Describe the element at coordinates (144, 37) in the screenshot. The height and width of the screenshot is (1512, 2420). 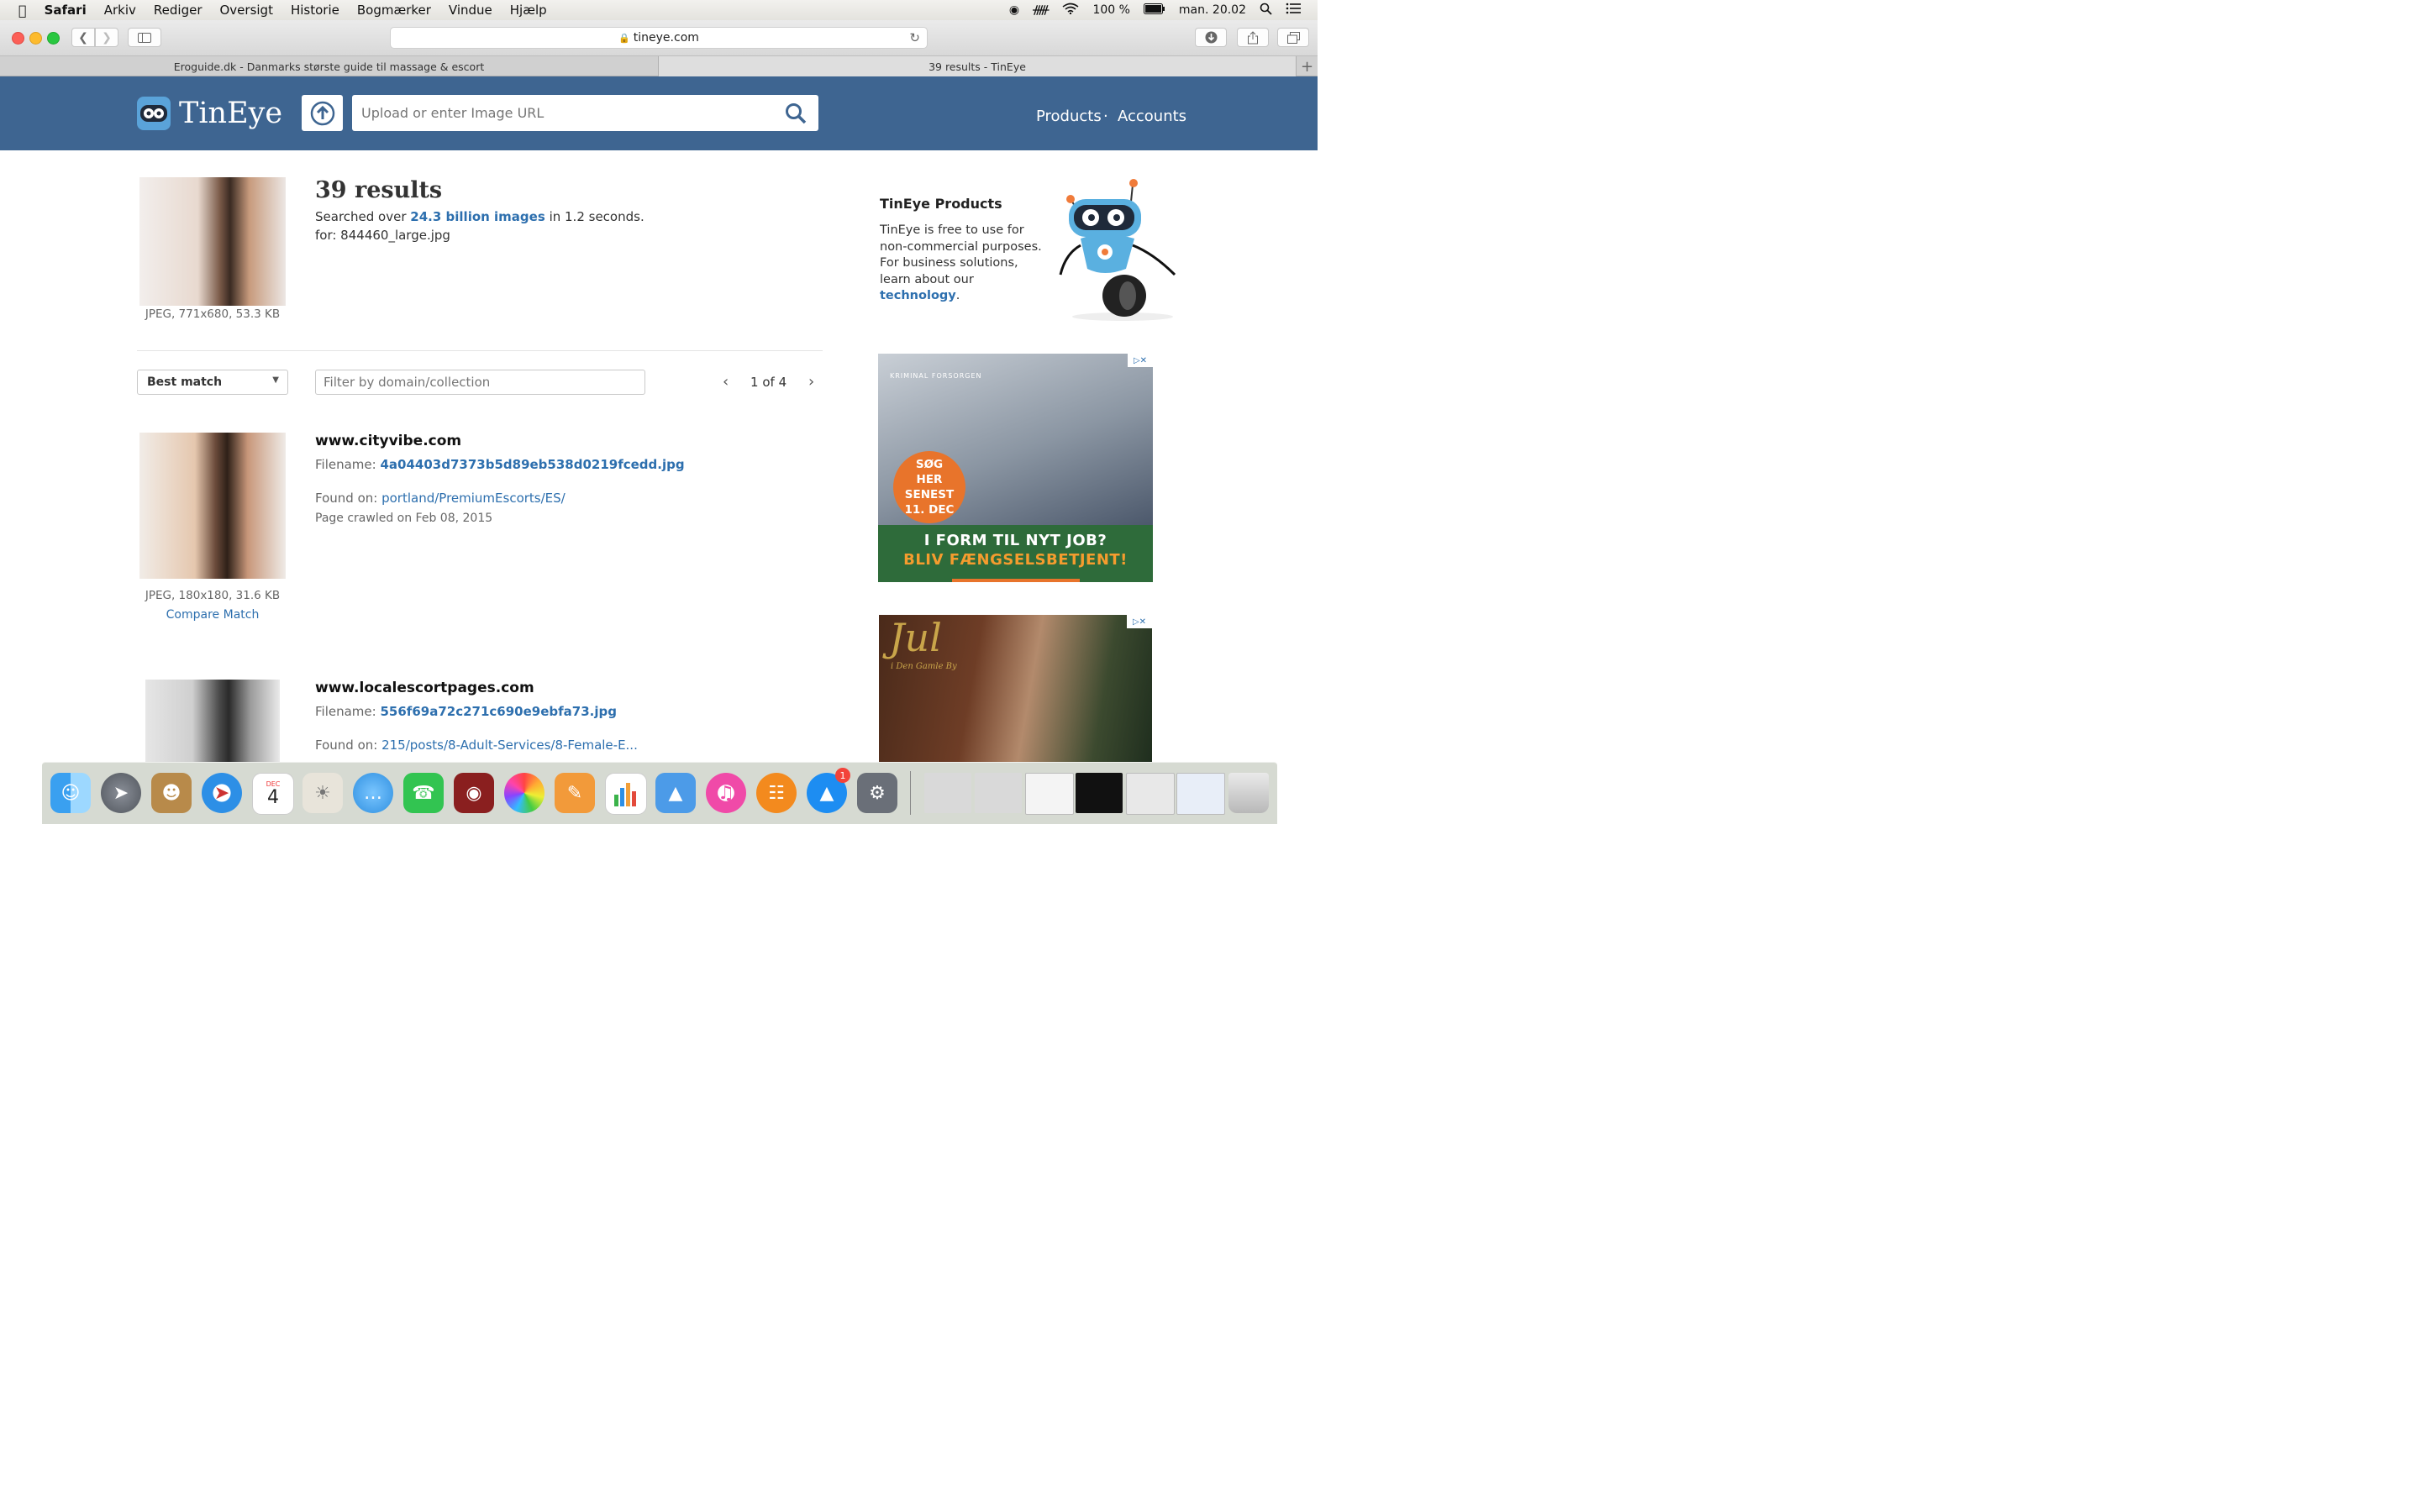
I see `sidebar-toggle-button` at that location.